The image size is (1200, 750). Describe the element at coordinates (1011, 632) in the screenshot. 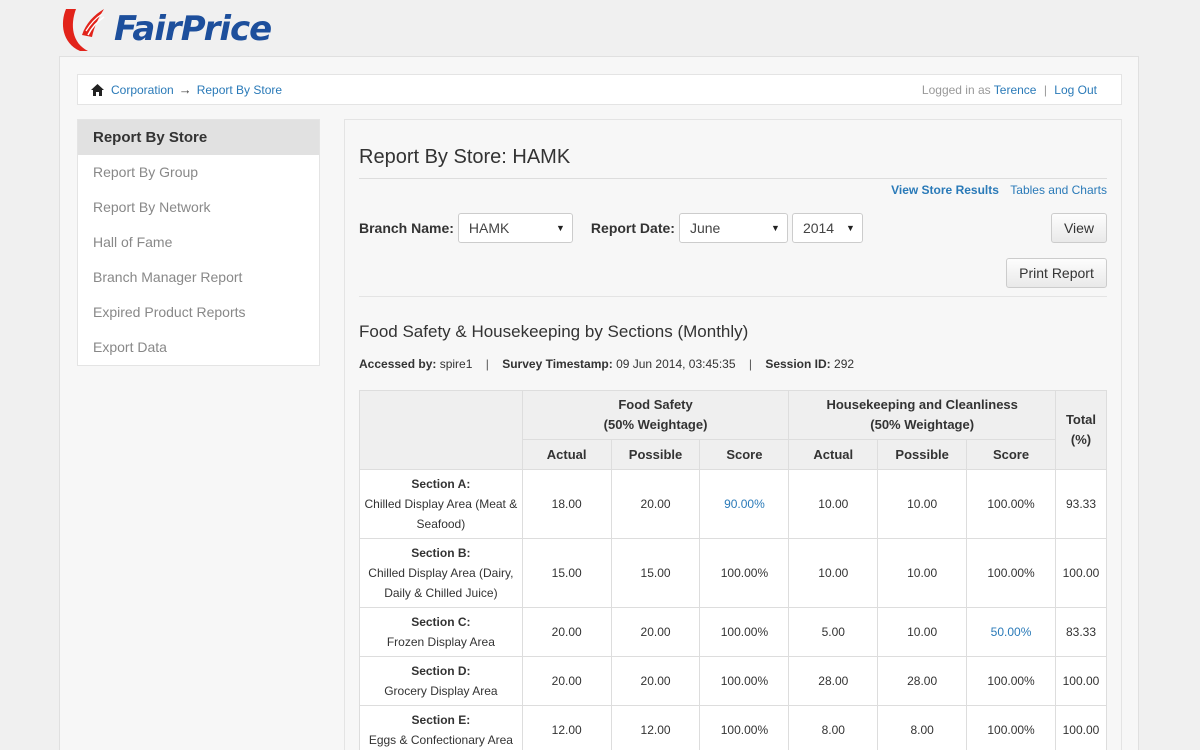

I see `hk-score-cell: 50.00%` at that location.